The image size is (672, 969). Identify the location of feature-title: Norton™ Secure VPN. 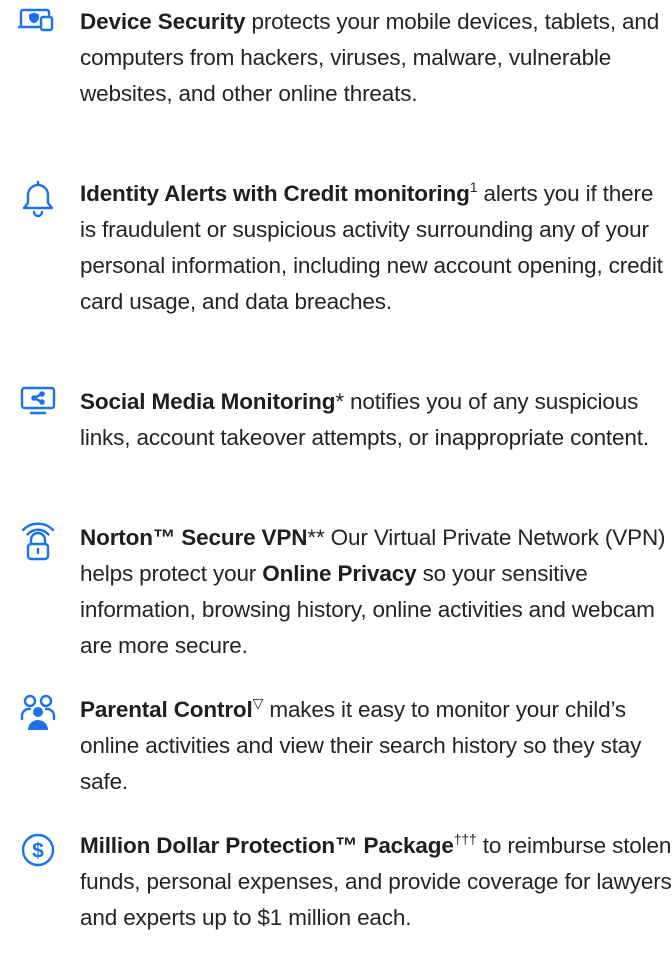
(194, 537).